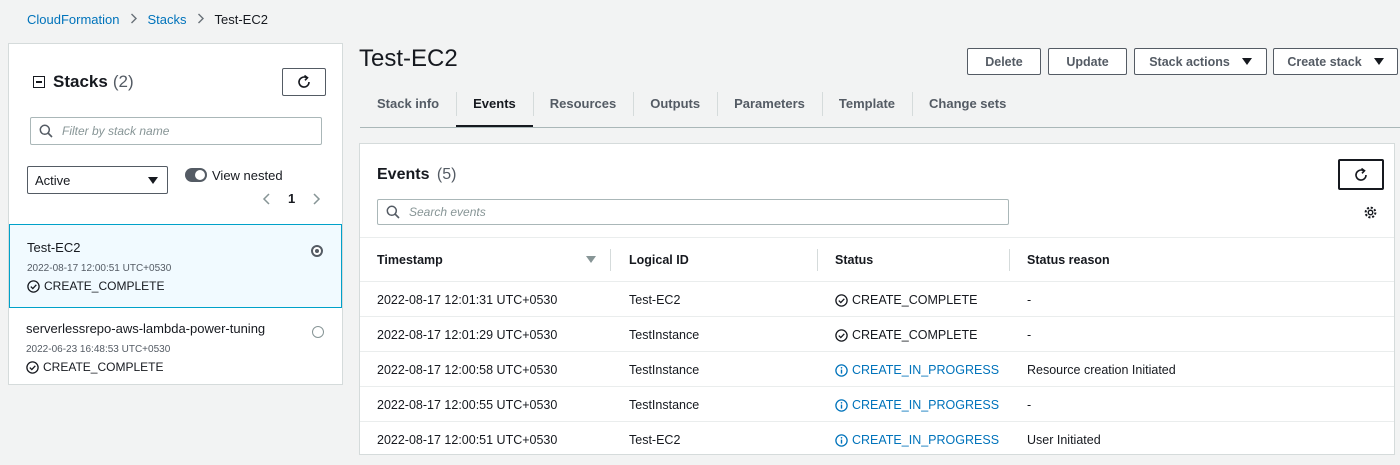 The height and width of the screenshot is (465, 1400). What do you see at coordinates (866, 109) in the screenshot?
I see `tab-template: Template` at bounding box center [866, 109].